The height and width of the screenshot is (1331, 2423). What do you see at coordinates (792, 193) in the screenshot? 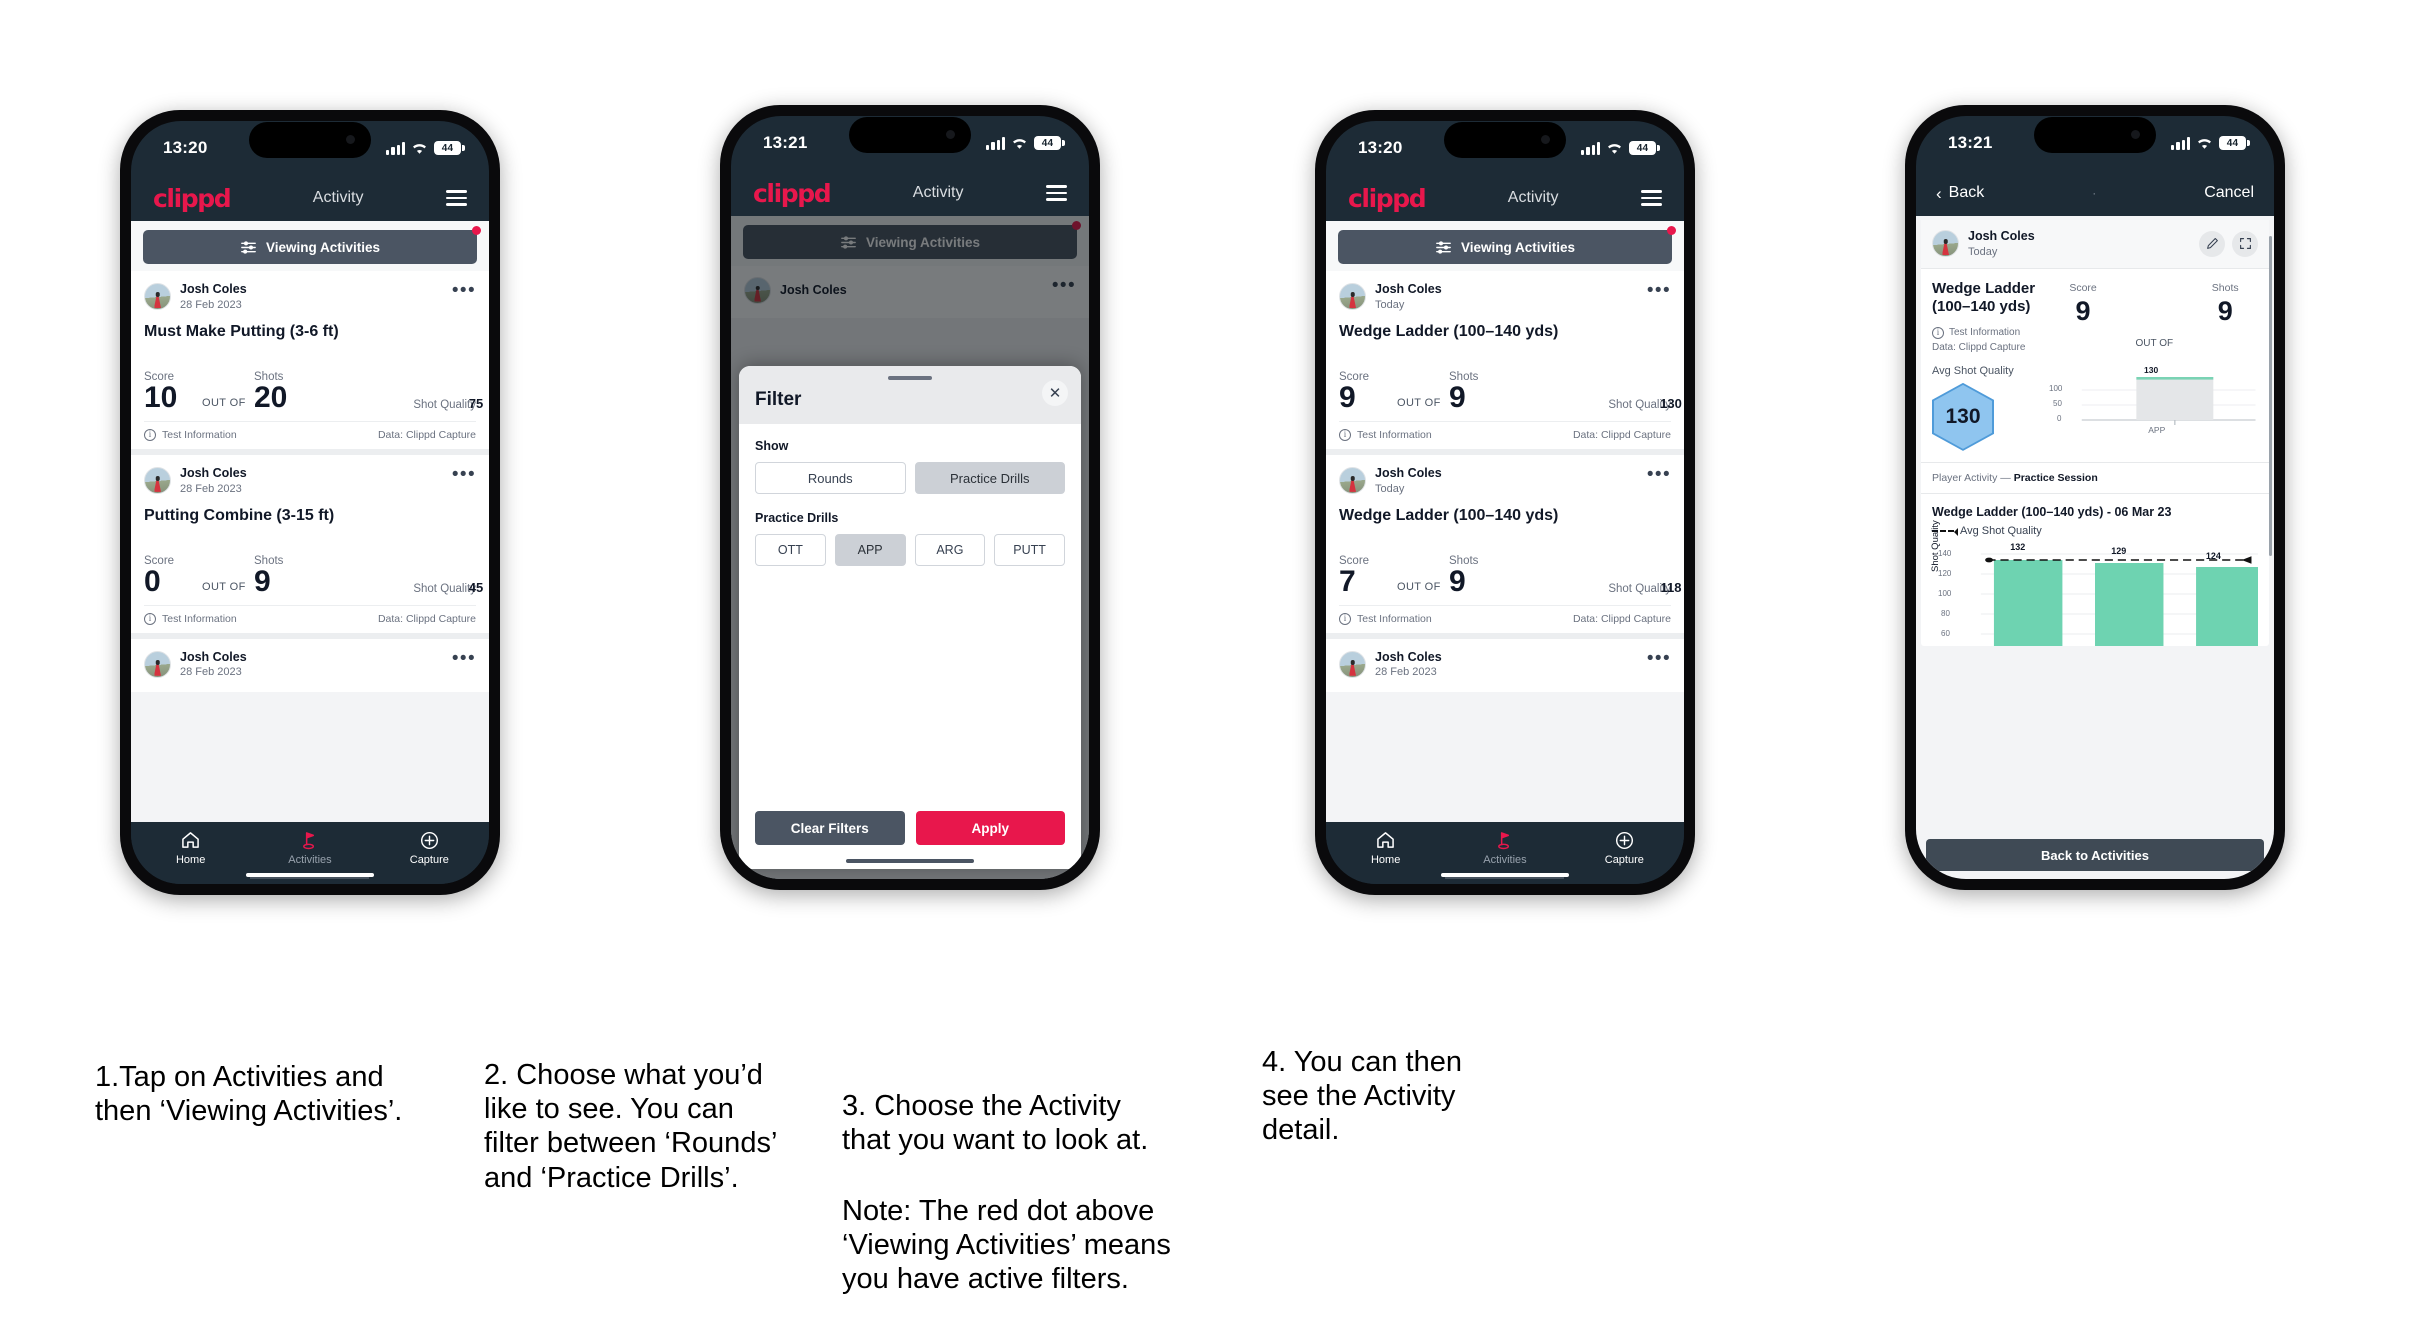
I see `clippd-logo: clippd` at bounding box center [792, 193].